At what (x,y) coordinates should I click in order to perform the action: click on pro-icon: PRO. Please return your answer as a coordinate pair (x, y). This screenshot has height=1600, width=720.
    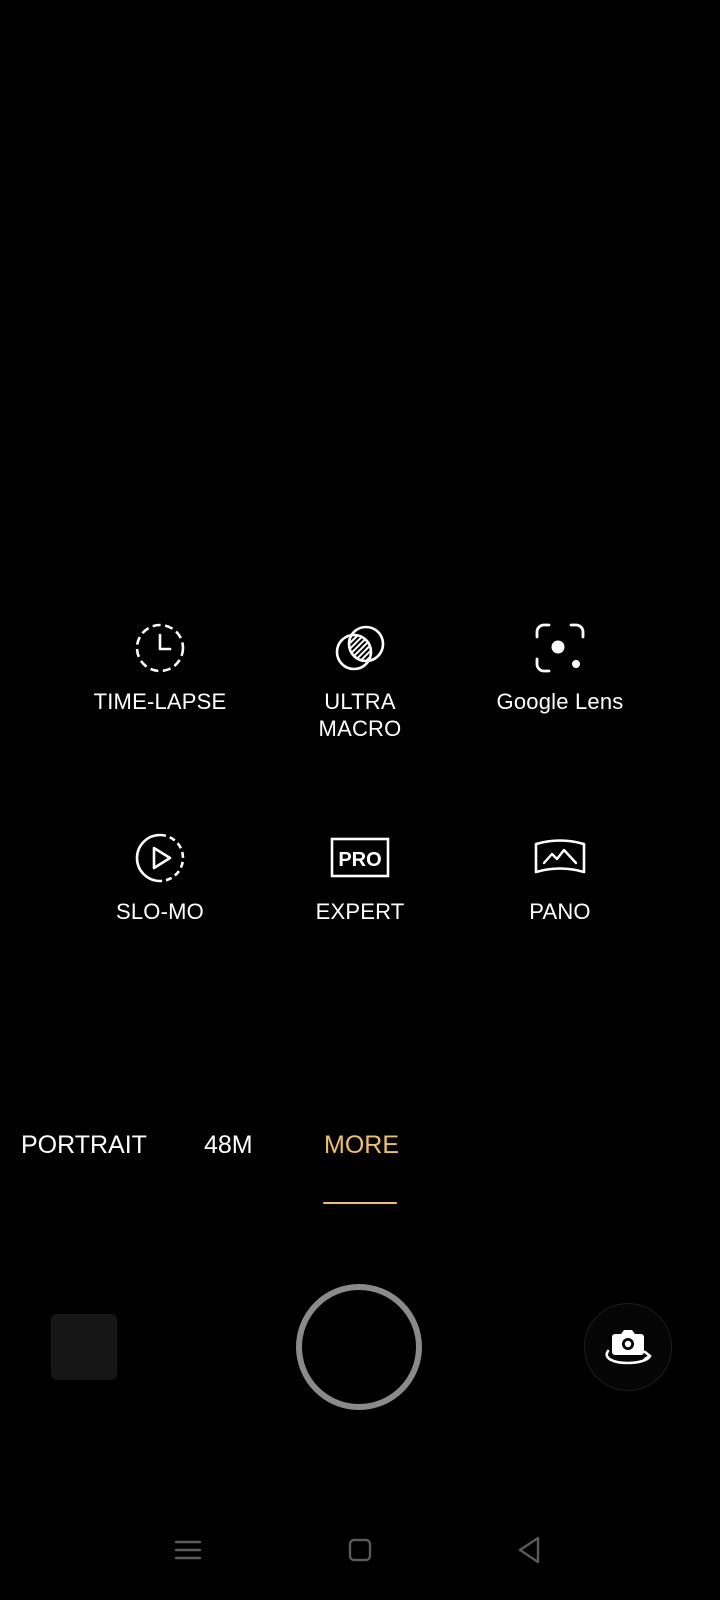
    Looking at the image, I should click on (360, 858).